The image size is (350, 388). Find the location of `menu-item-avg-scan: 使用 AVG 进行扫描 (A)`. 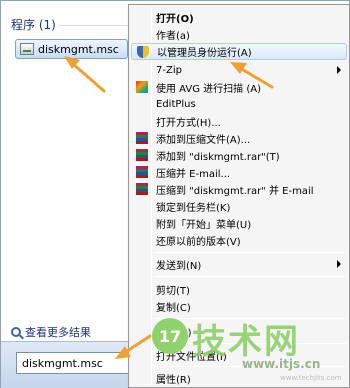

menu-item-avg-scan: 使用 AVG 进行扫描 (A) is located at coordinates (239, 87).